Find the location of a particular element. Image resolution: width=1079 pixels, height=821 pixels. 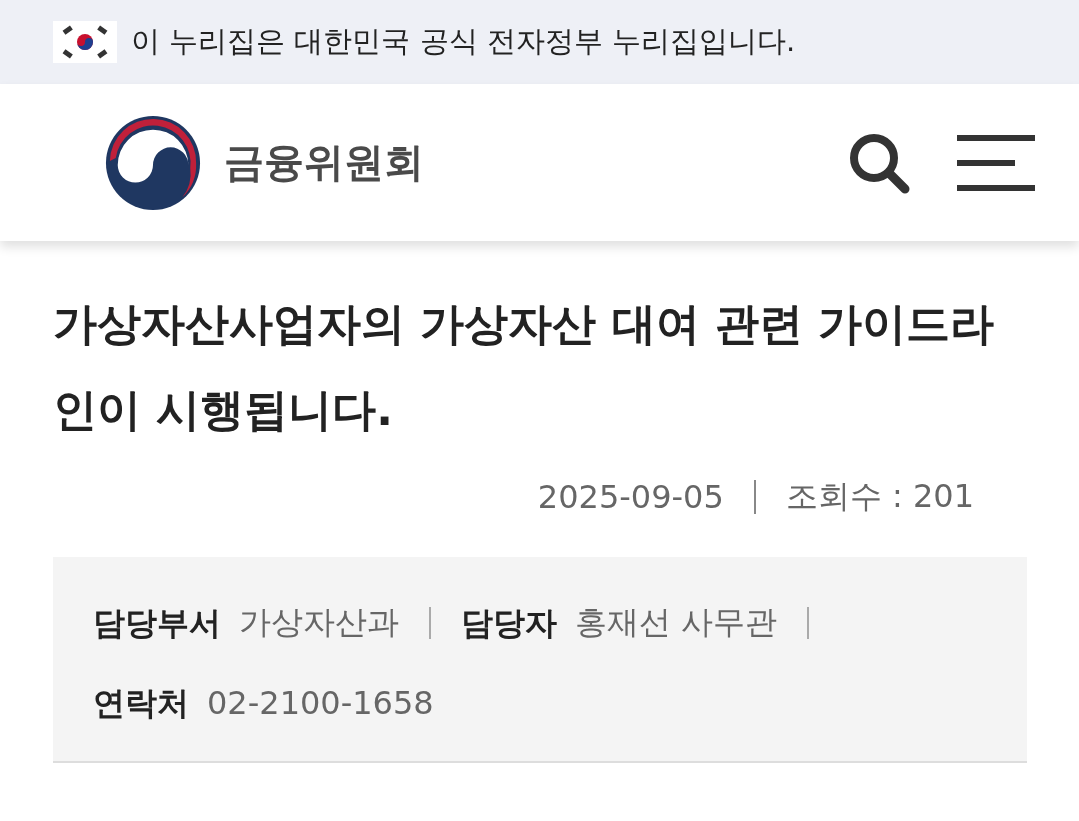

logo-link: 금융위원회 is located at coordinates (264, 162).